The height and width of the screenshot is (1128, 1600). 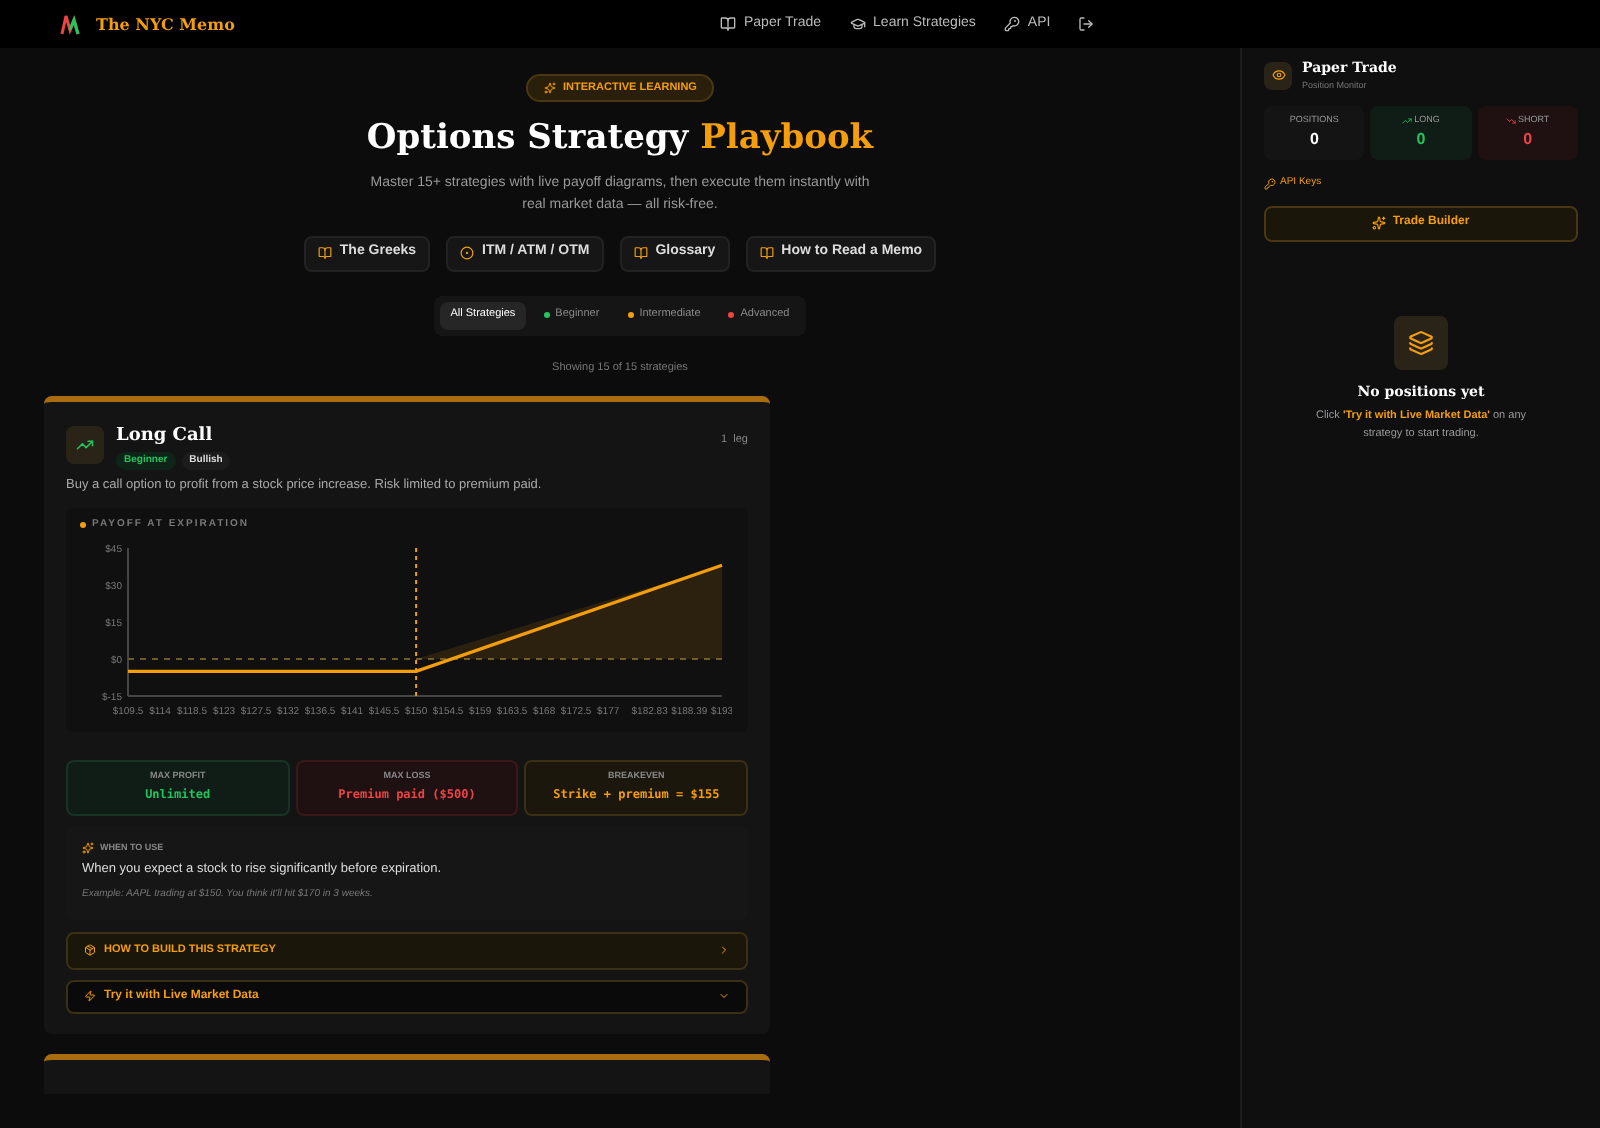 I want to click on strategy-name: Long Call, so click(x=165, y=436).